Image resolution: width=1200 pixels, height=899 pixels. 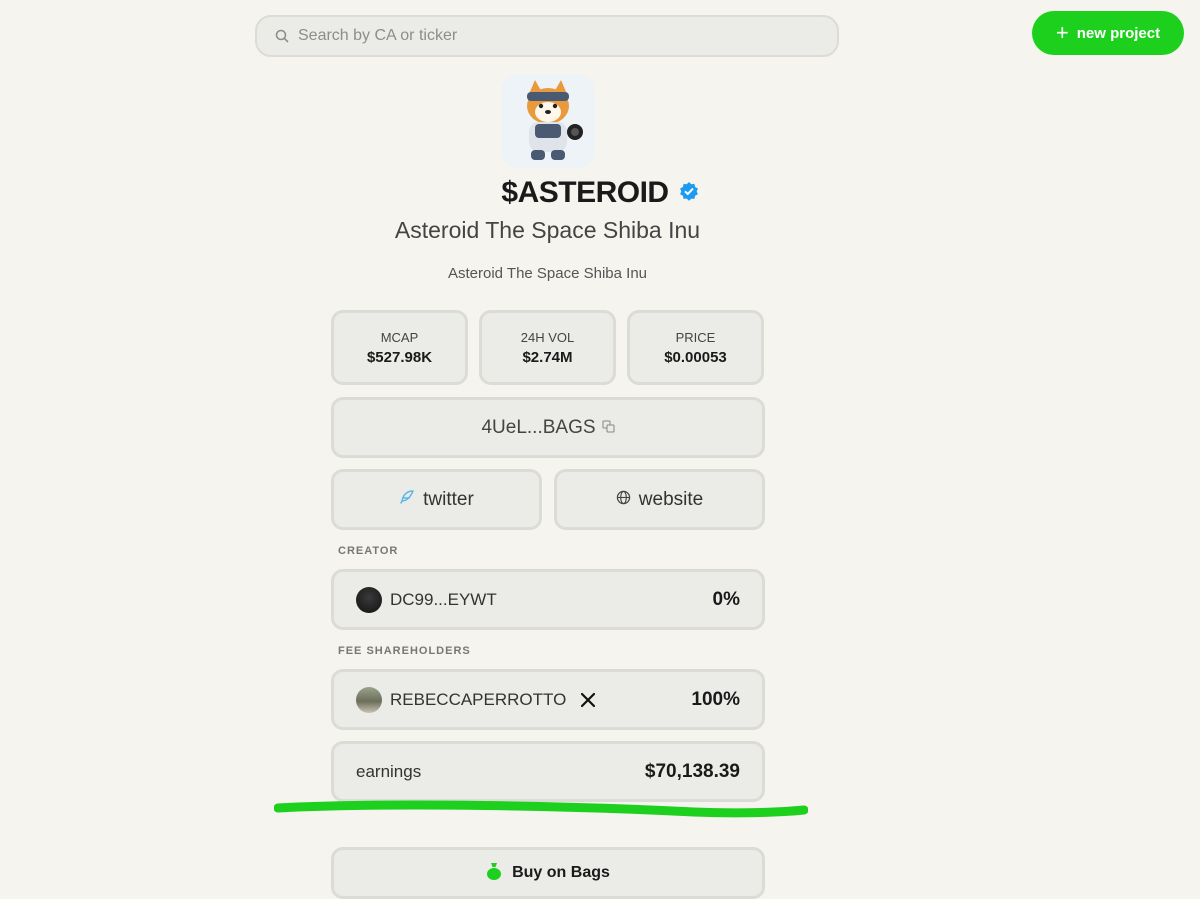 What do you see at coordinates (407, 500) in the screenshot?
I see `feather-icon` at bounding box center [407, 500].